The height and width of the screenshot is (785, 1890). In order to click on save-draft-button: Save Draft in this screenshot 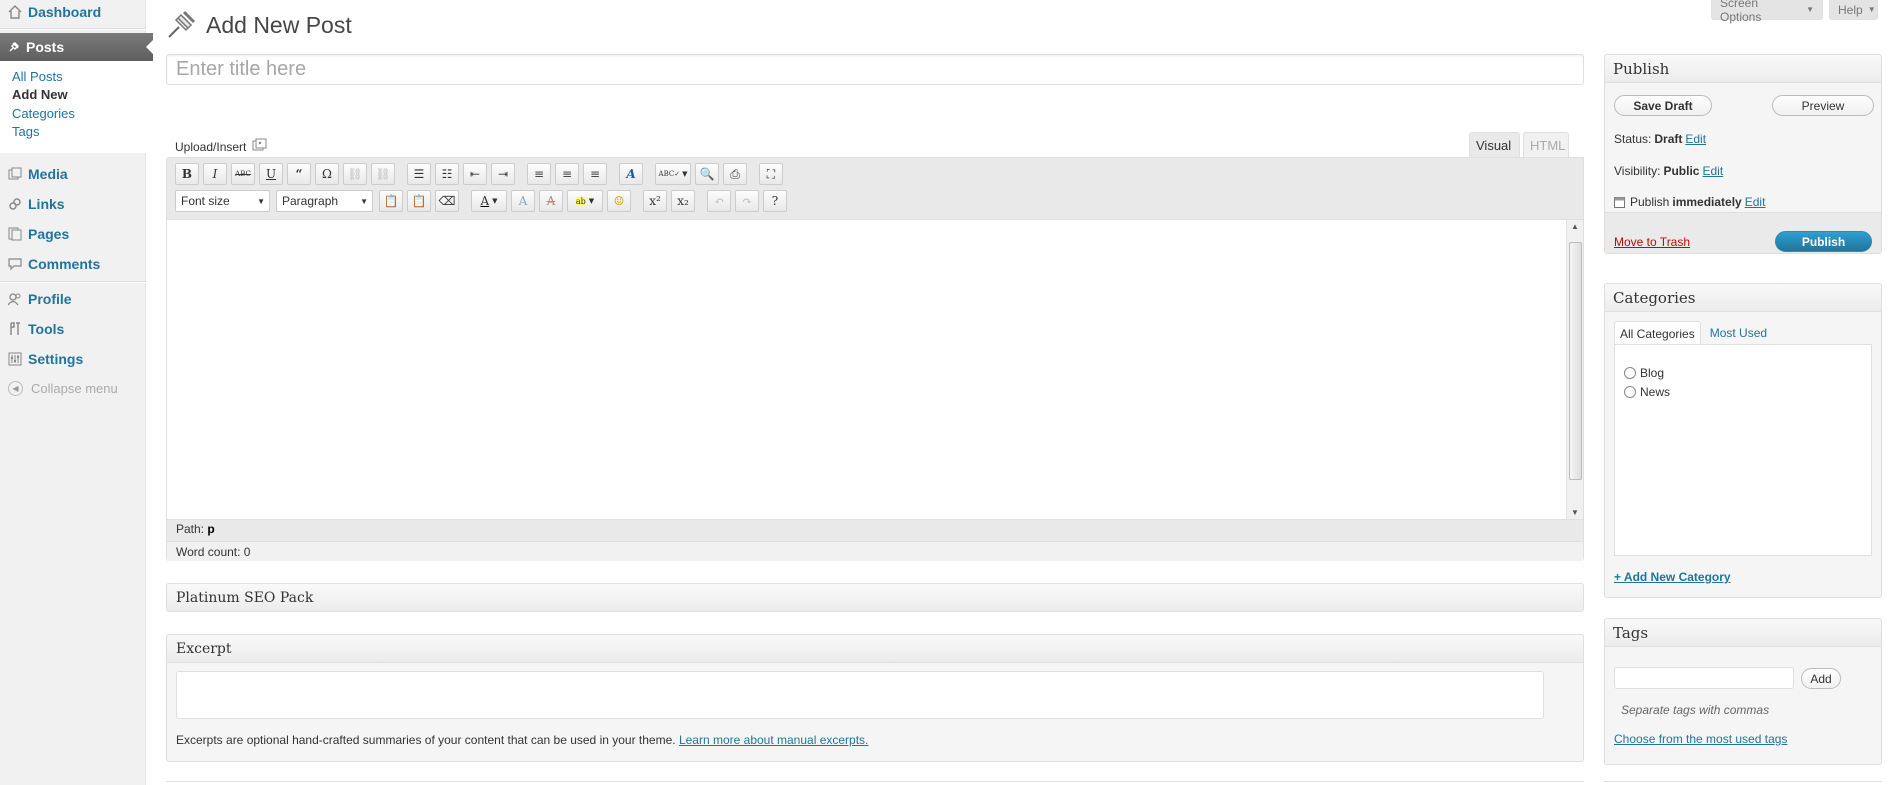, I will do `click(1663, 105)`.